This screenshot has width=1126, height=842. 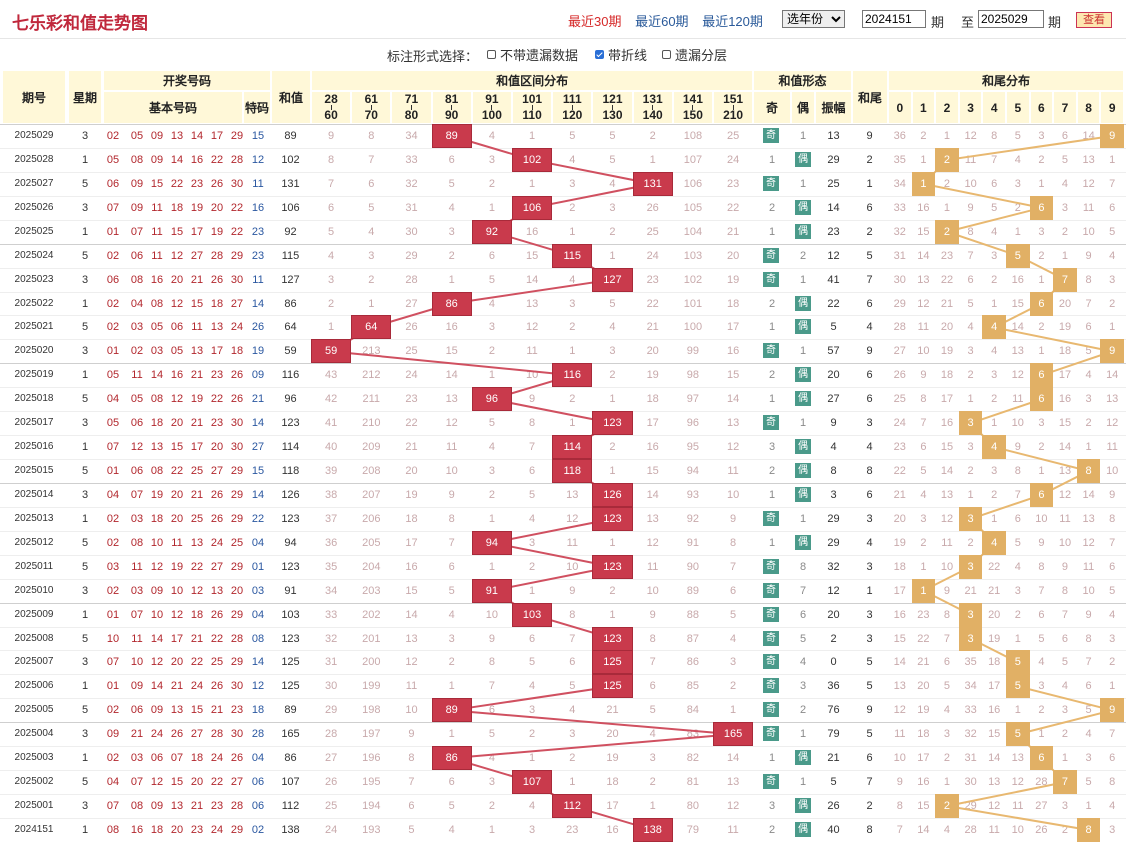 What do you see at coordinates (693, 423) in the screenshot?
I see `range-miss-cell: 96` at bounding box center [693, 423].